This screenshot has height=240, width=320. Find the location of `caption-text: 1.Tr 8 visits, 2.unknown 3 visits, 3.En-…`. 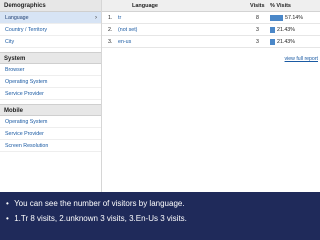

caption-text: 1.Tr 8 visits, 2.unknown 3 visits, 3.En-… is located at coordinates (100, 218).